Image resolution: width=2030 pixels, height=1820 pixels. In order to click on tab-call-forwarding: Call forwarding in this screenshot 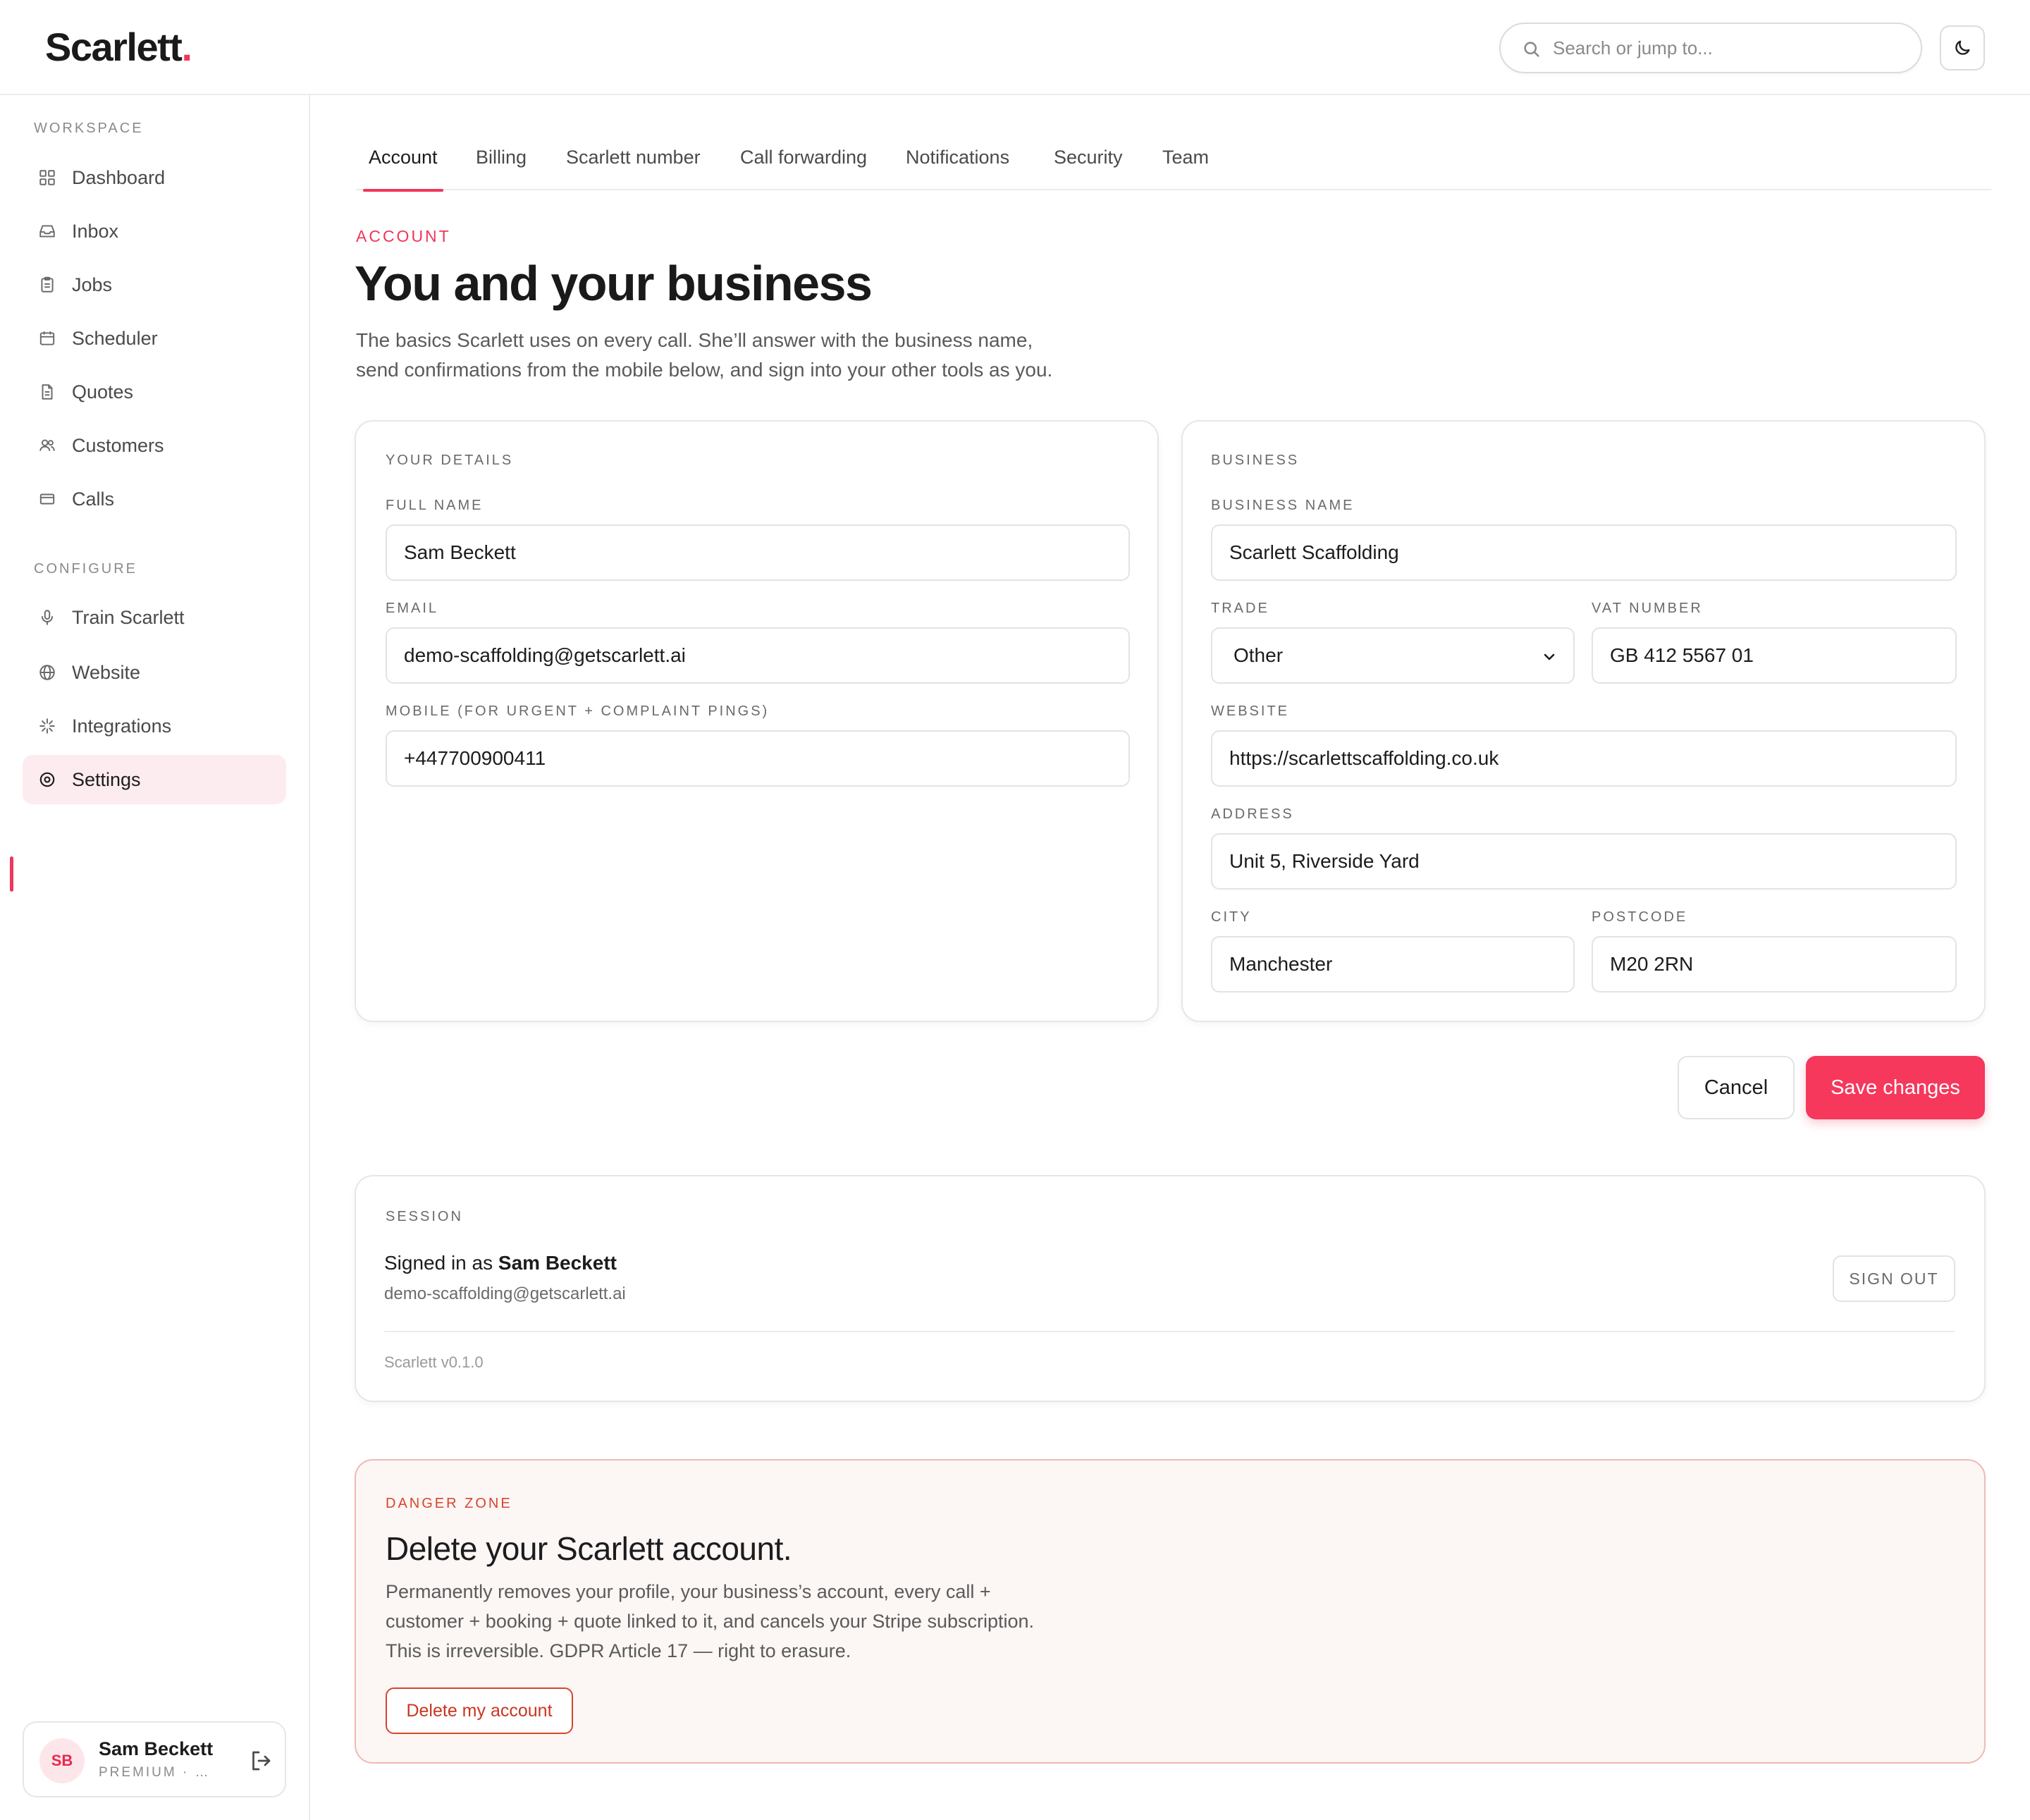, I will do `click(804, 168)`.